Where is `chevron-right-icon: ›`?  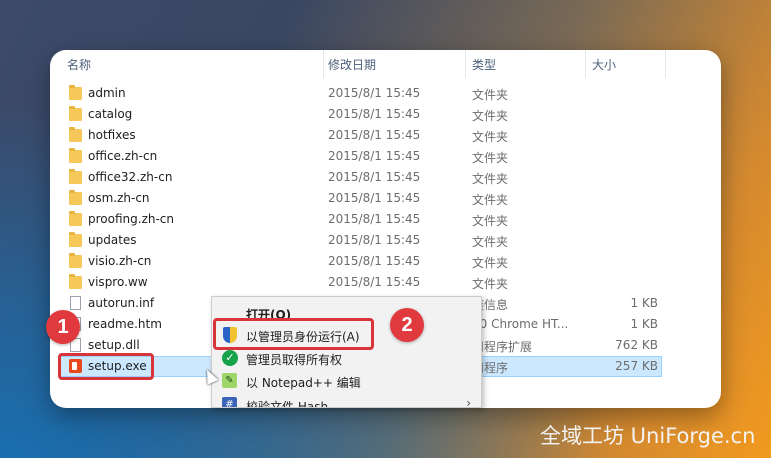 chevron-right-icon: › is located at coordinates (468, 402).